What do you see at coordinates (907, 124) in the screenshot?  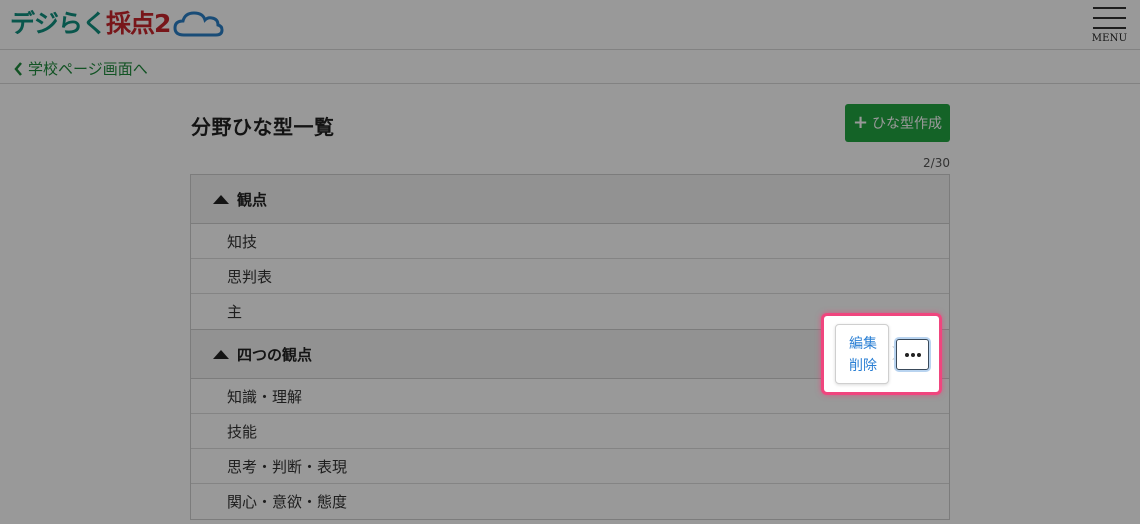 I see `create-template-label: ひな型作成` at bounding box center [907, 124].